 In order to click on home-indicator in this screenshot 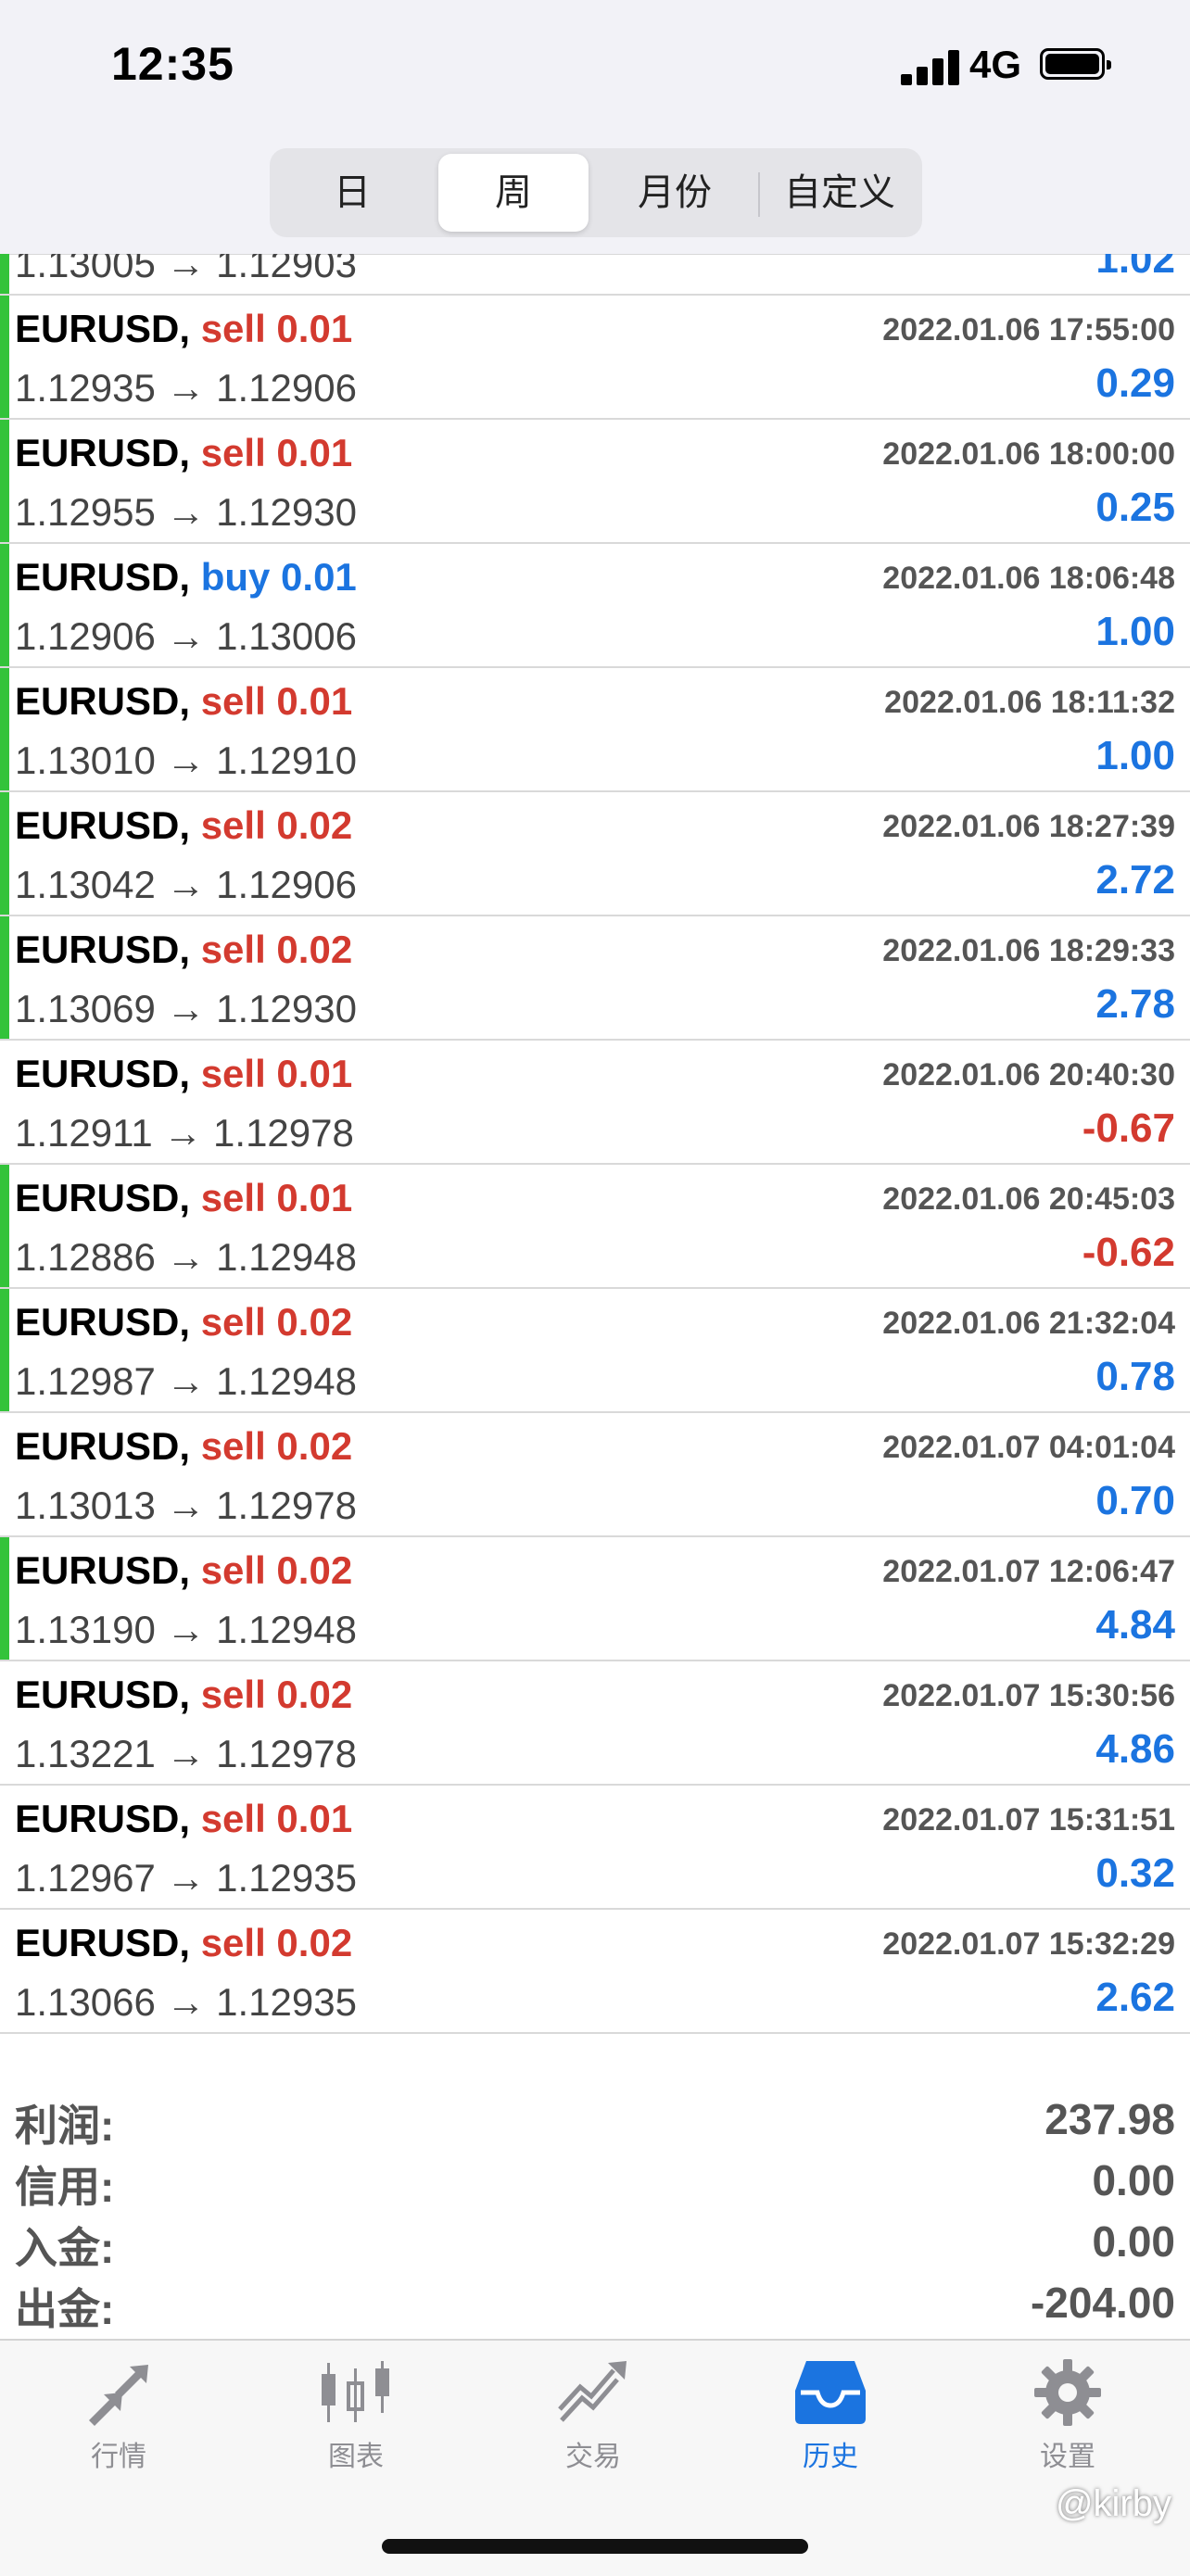, I will do `click(595, 2546)`.